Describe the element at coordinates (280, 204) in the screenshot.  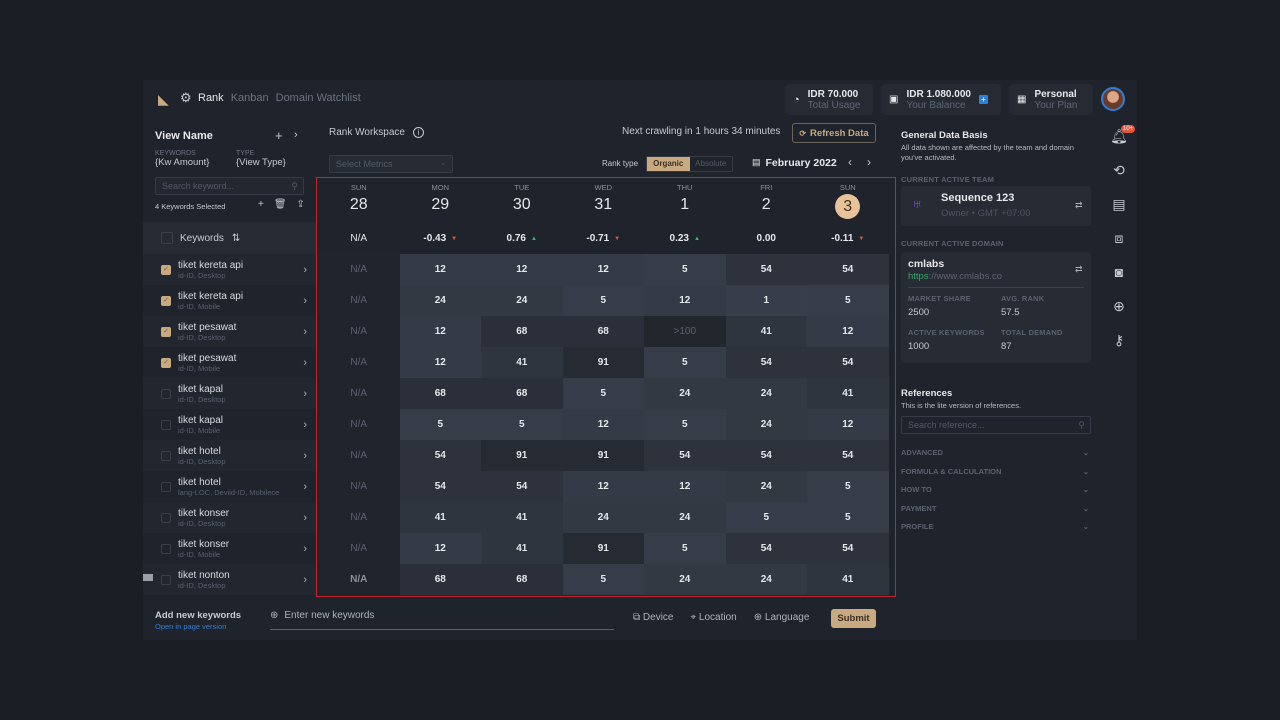
I see `trash-icon: 🗑︎` at that location.